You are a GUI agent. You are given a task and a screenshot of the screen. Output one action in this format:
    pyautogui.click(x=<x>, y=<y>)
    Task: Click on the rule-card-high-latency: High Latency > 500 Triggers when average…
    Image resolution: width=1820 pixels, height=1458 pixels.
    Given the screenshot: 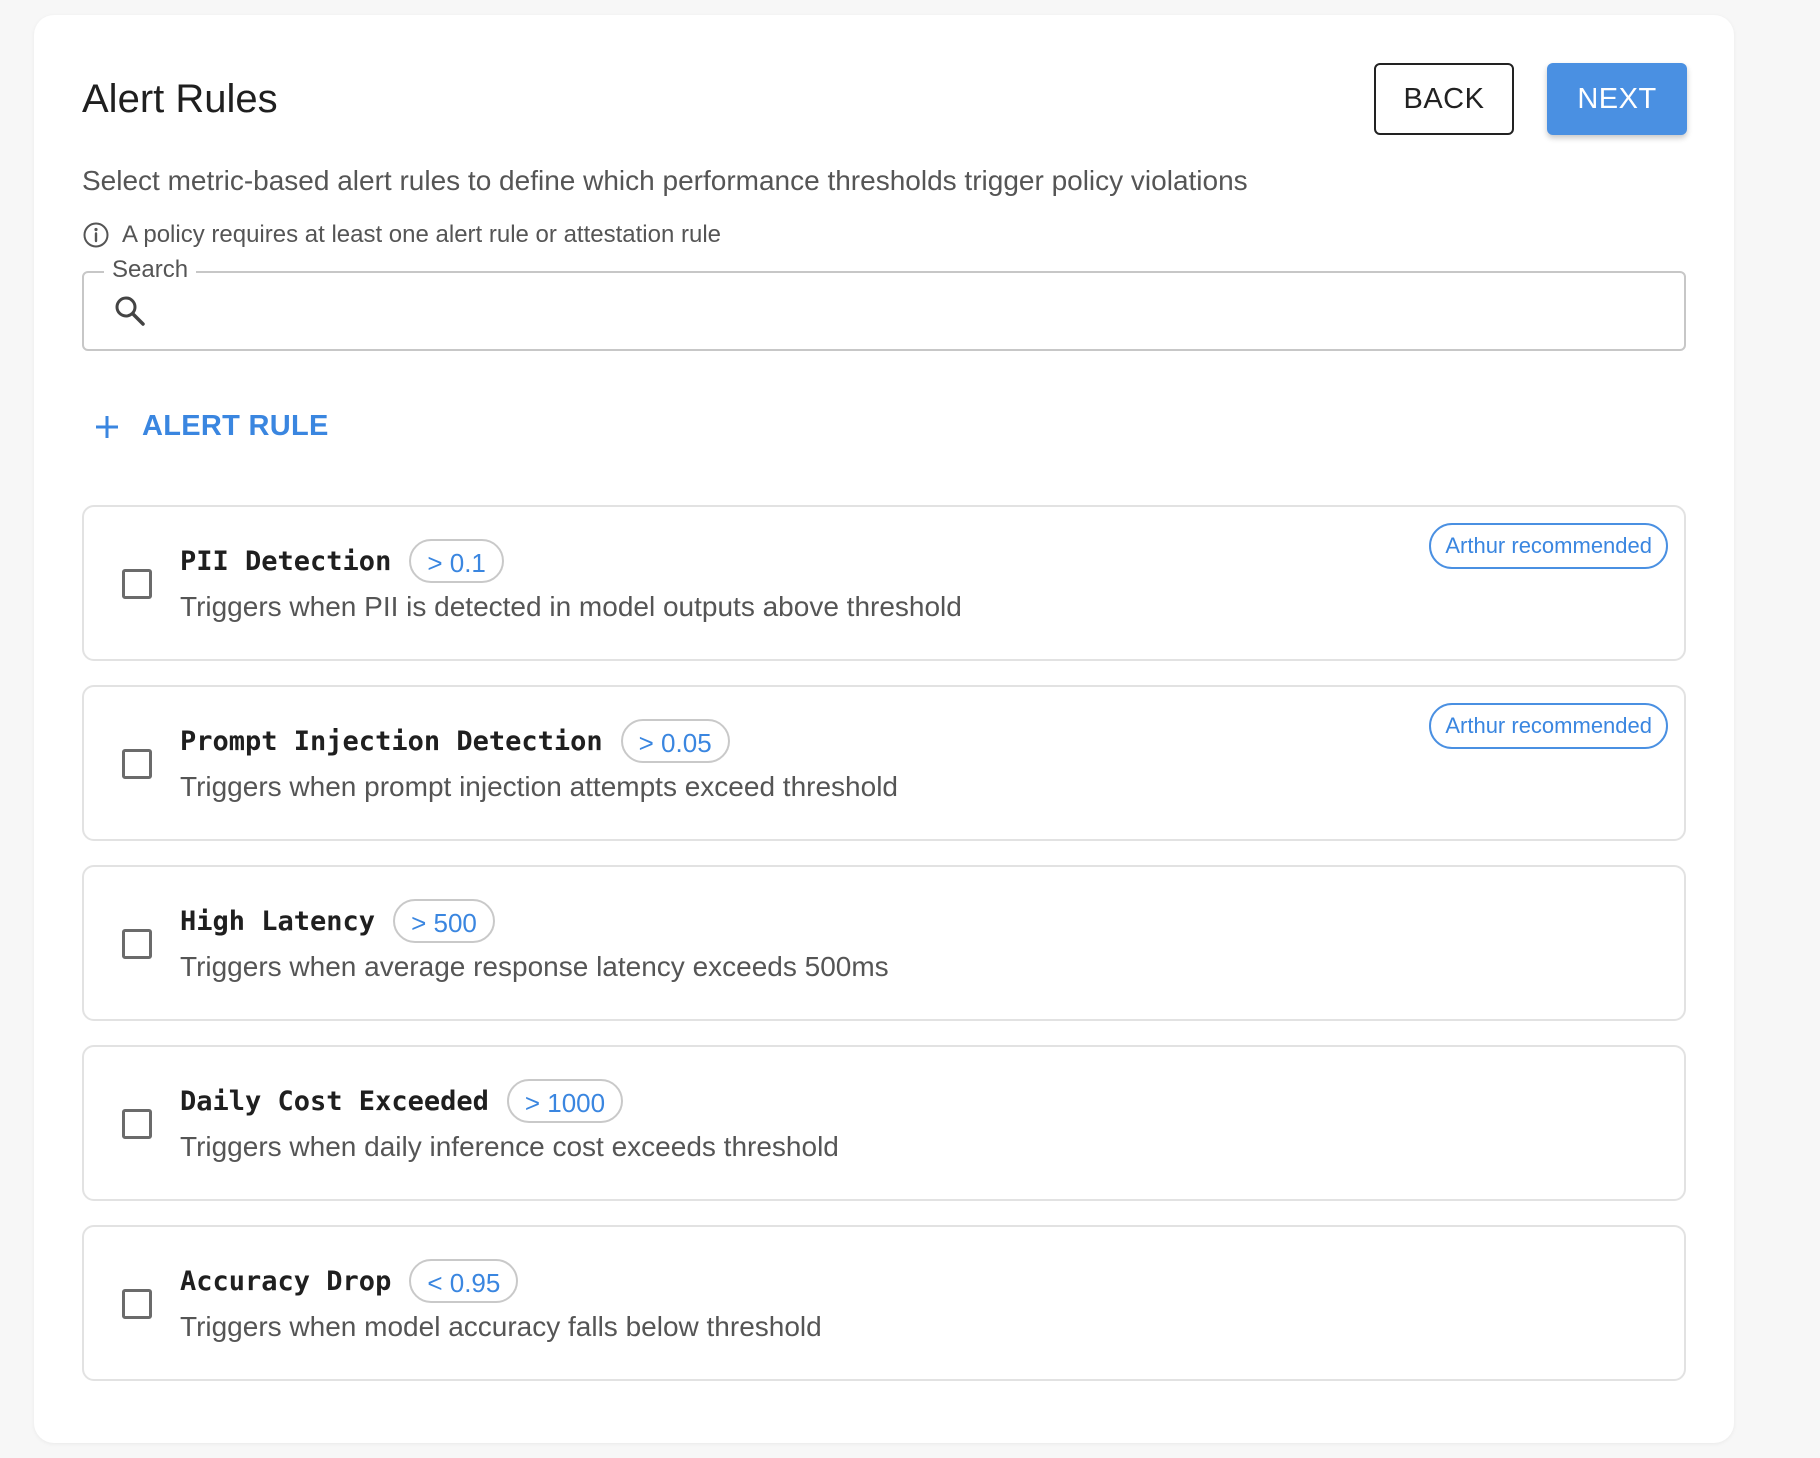 What is the action you would take?
    pyautogui.click(x=884, y=943)
    